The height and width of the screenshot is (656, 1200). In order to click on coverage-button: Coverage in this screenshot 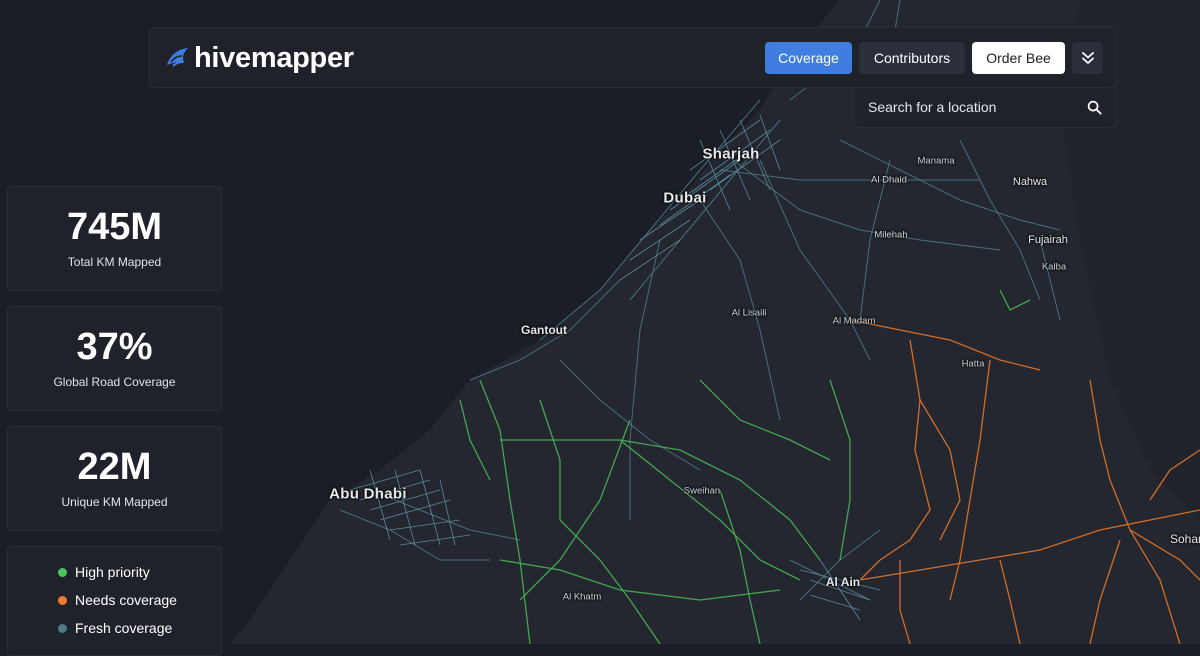, I will do `click(808, 58)`.